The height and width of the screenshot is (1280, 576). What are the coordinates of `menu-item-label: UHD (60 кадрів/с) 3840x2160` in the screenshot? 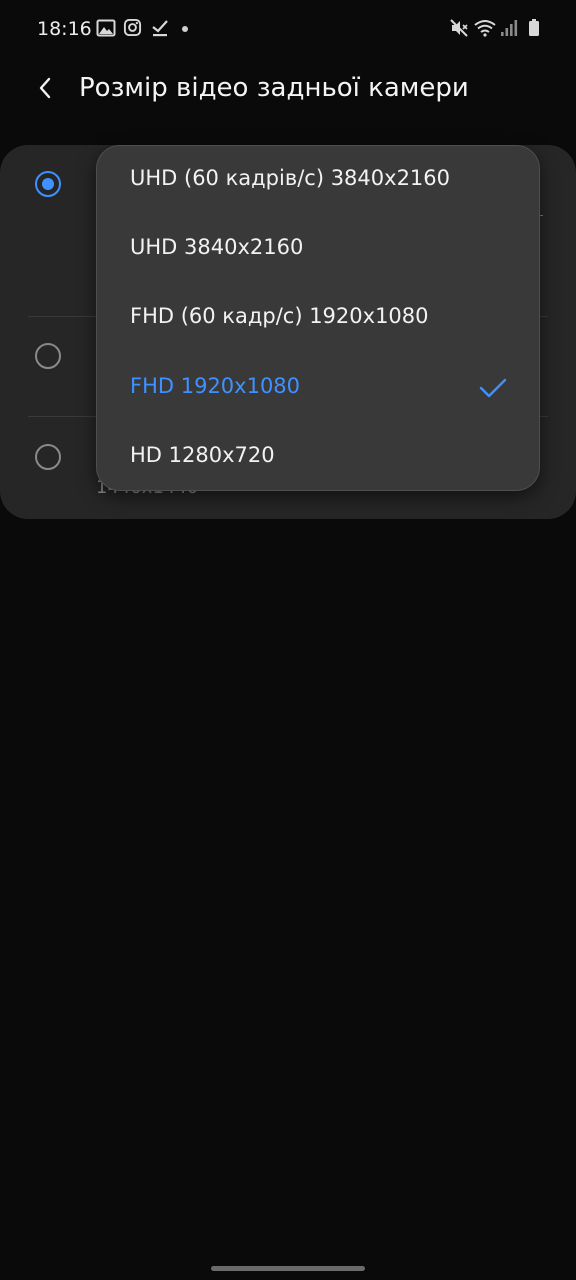 It's located at (290, 178).